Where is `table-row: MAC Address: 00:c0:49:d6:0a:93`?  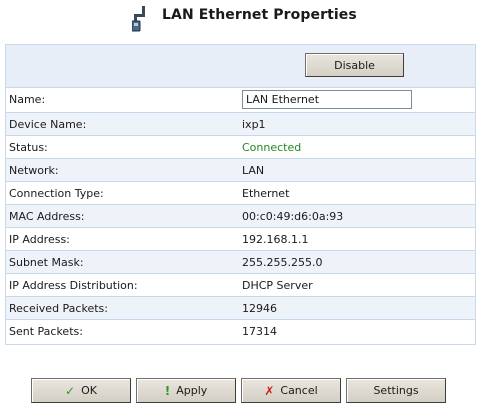
table-row: MAC Address: 00:c0:49:d6:0a:93 is located at coordinates (240, 215).